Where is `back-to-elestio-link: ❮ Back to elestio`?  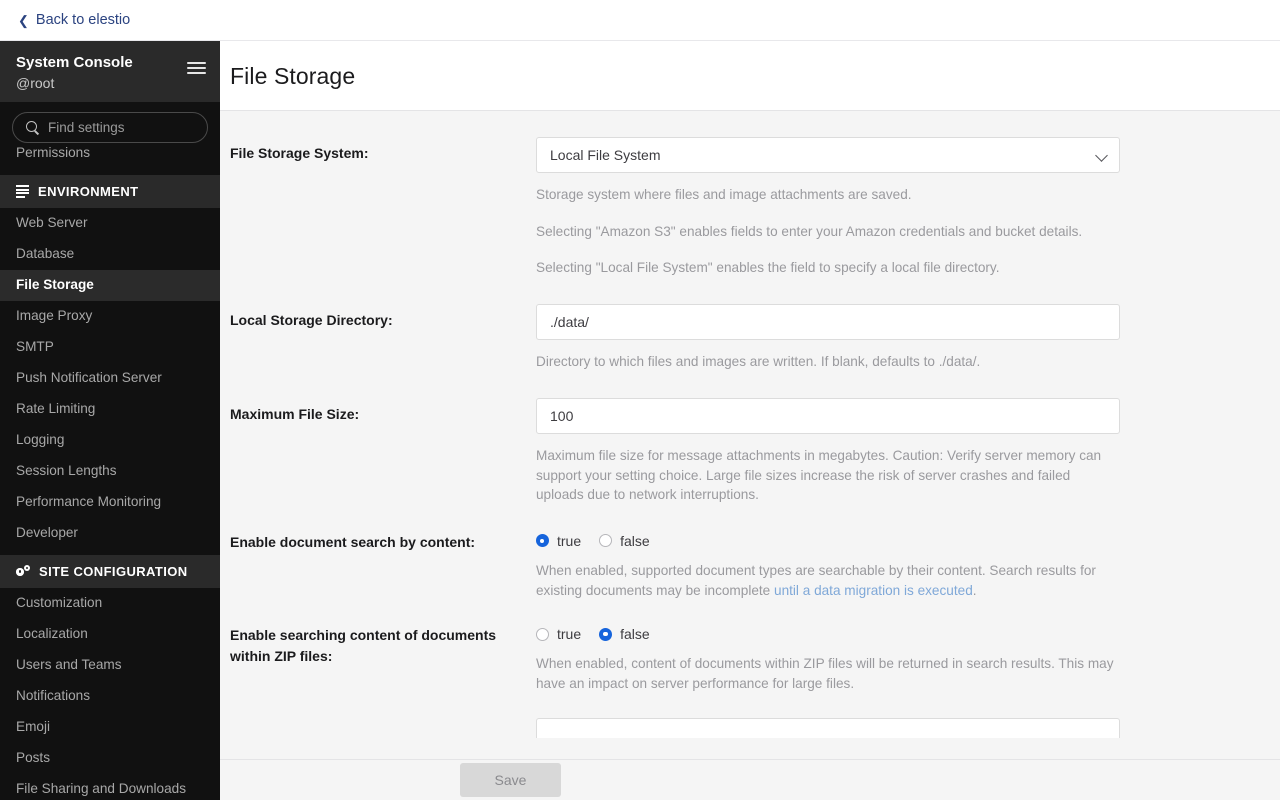 back-to-elestio-link: ❮ Back to elestio is located at coordinates (74, 20).